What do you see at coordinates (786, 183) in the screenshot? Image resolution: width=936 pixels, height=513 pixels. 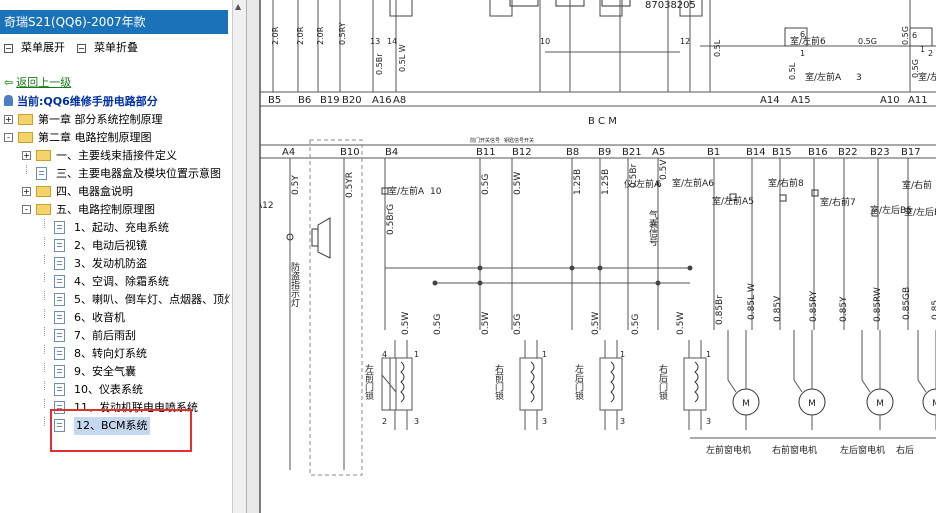 I see `connector-note: 室/右前8` at bounding box center [786, 183].